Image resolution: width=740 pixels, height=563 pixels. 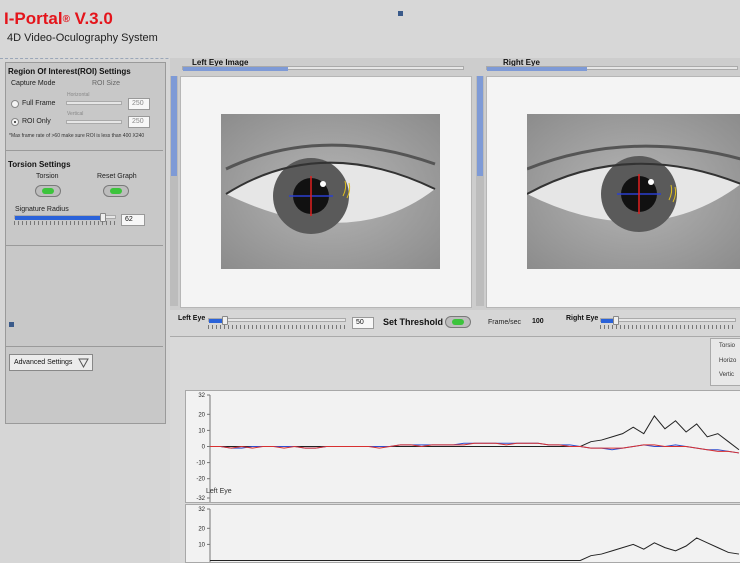 What do you see at coordinates (94, 122) in the screenshot?
I see `vertical-slider` at bounding box center [94, 122].